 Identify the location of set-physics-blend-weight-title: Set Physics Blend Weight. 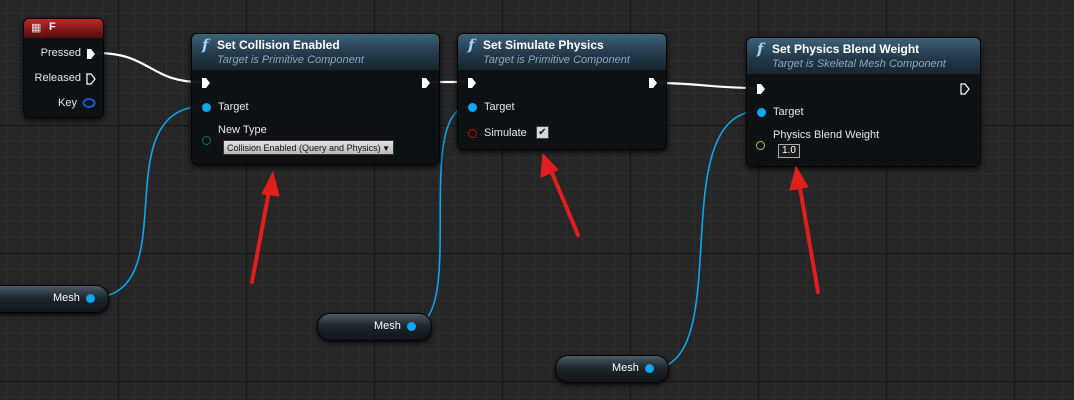
(846, 49).